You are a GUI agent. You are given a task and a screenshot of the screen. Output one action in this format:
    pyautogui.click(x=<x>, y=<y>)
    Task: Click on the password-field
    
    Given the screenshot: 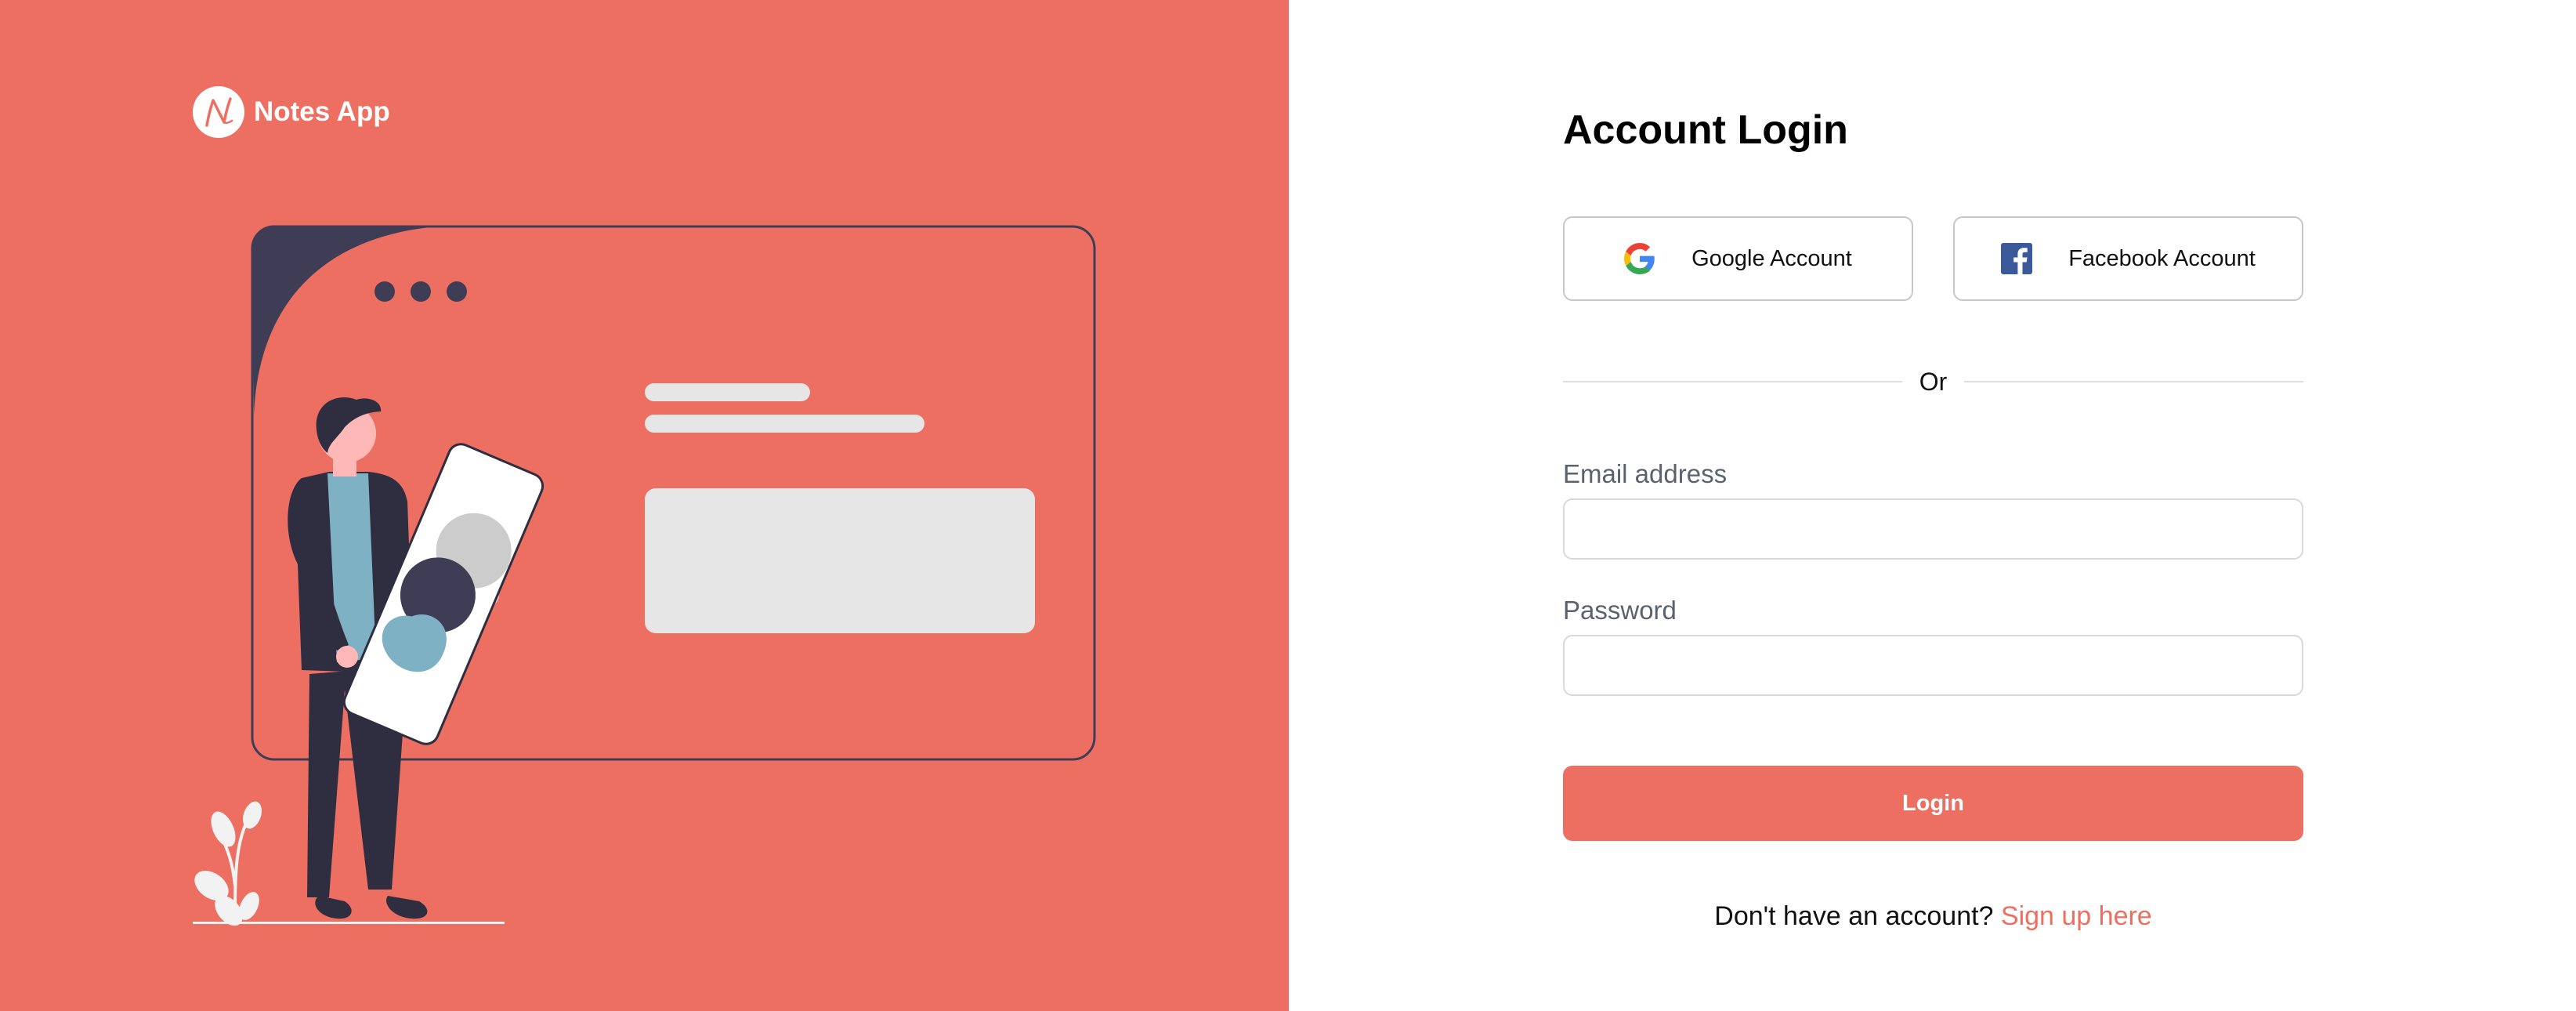 What is the action you would take?
    pyautogui.click(x=1933, y=666)
    